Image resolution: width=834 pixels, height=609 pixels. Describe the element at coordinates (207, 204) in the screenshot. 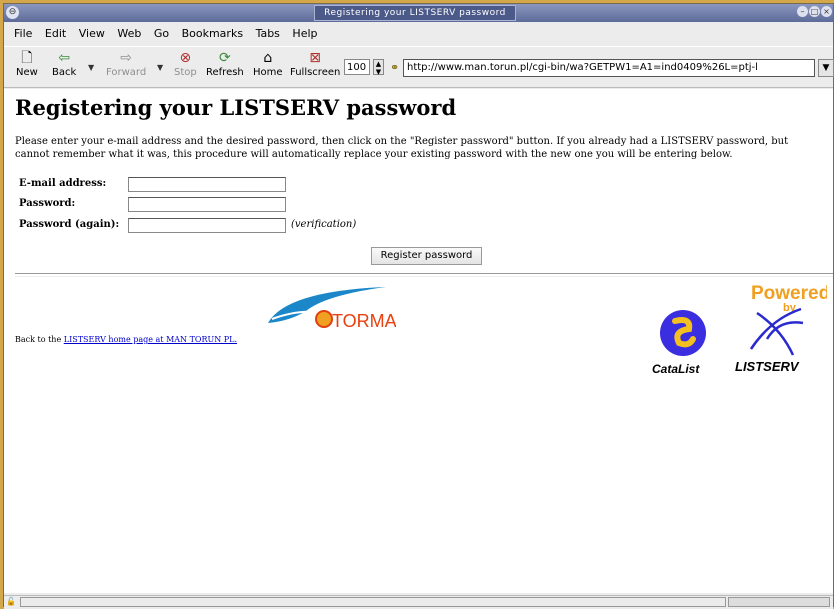

I see `password-input` at that location.